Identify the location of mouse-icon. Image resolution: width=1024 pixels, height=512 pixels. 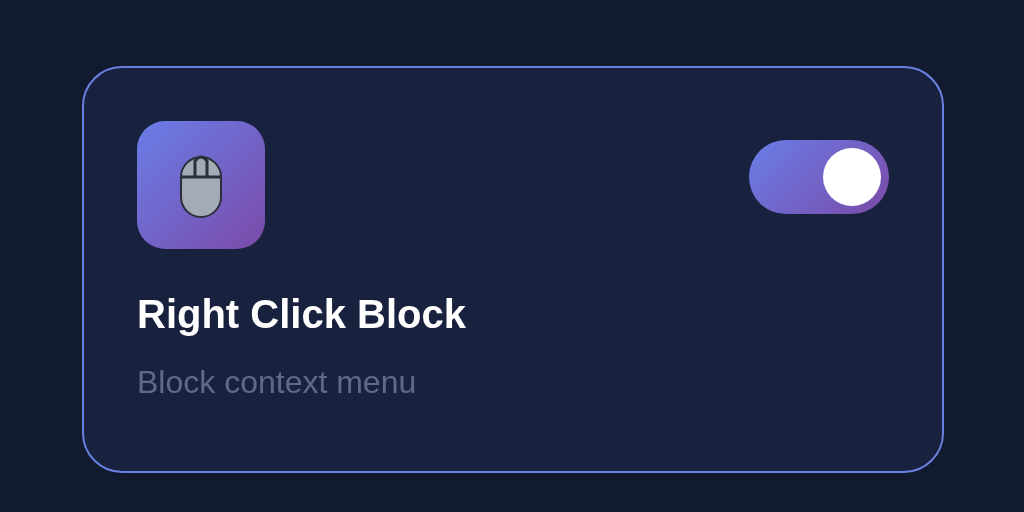
(201, 185).